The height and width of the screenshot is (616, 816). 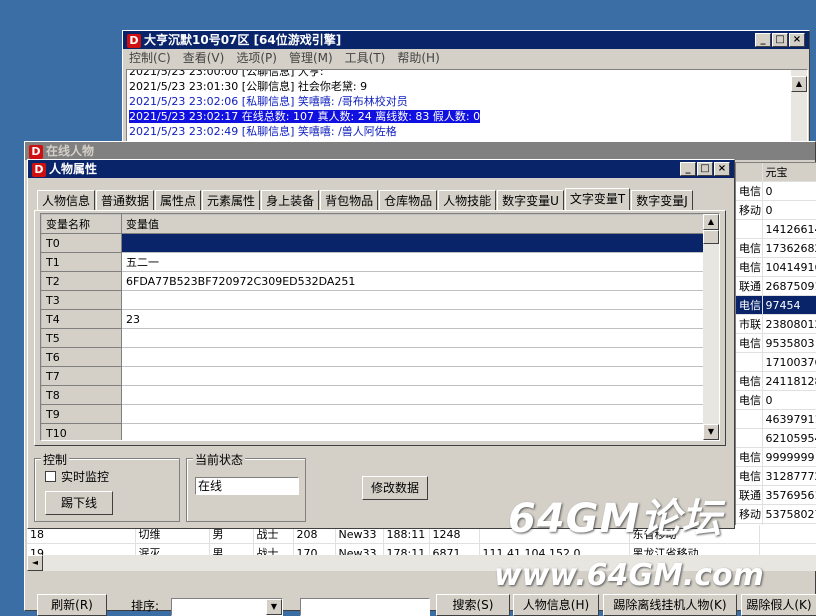 What do you see at coordinates (274, 607) in the screenshot?
I see `chevron-down-icon: ▼` at bounding box center [274, 607].